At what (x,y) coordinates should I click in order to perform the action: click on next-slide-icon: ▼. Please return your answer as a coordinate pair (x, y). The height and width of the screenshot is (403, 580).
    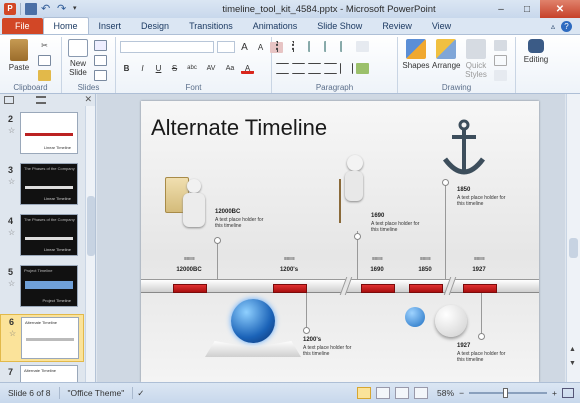
    Looking at the image, I should click on (572, 363).